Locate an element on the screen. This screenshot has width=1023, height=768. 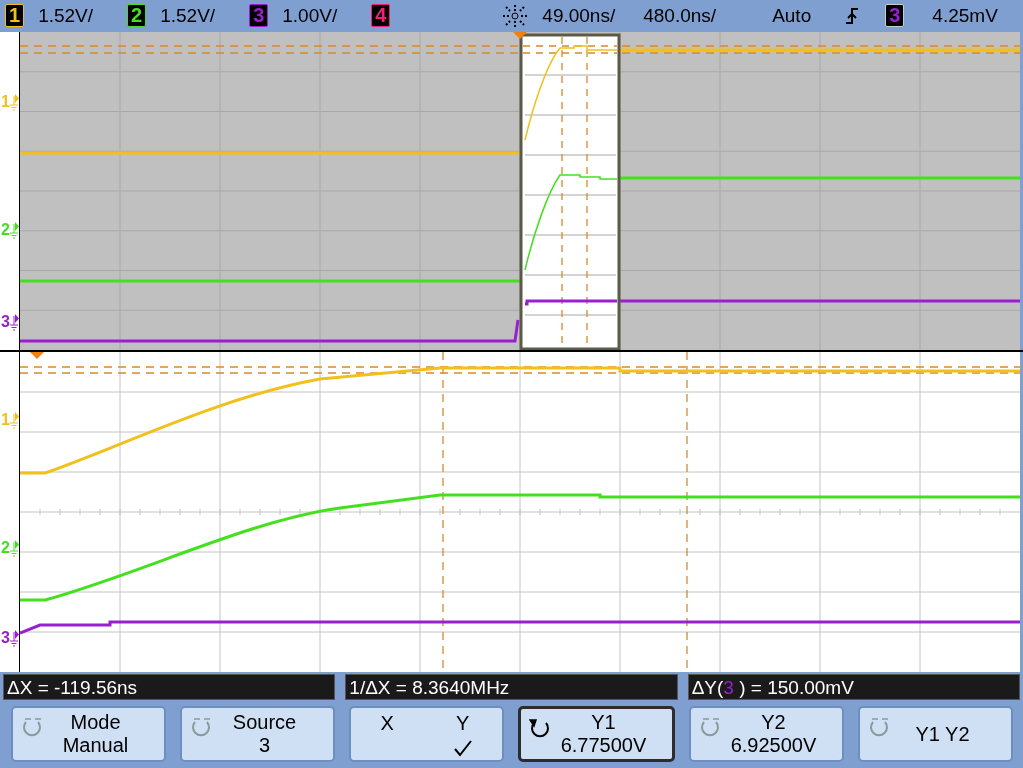
cursor-readout: ΔX = -119.56ns is located at coordinates (169, 687).